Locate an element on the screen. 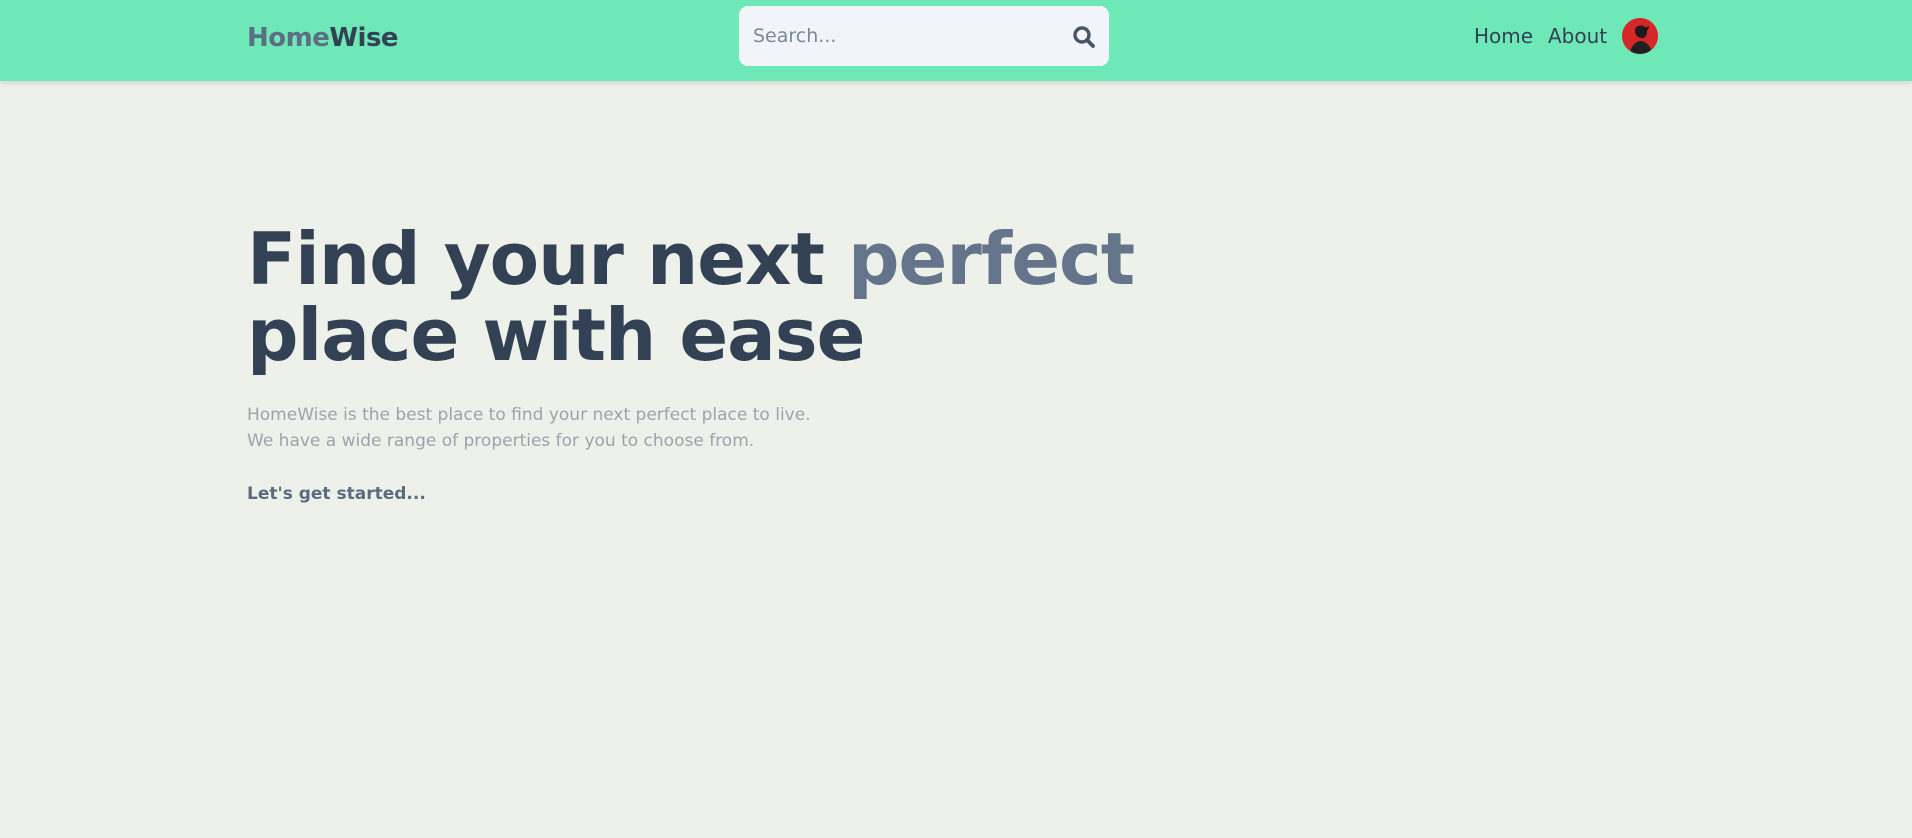 The width and height of the screenshot is (1912, 838). hero-title-main: Find your next is located at coordinates (547, 259).